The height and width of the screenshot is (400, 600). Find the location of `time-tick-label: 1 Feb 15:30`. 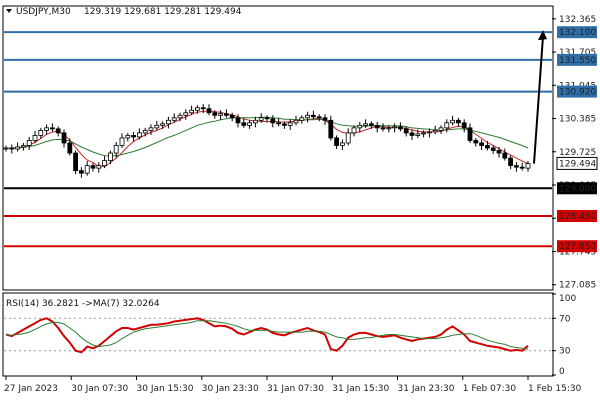

time-tick-label: 1 Feb 15:30 is located at coordinates (555, 389).